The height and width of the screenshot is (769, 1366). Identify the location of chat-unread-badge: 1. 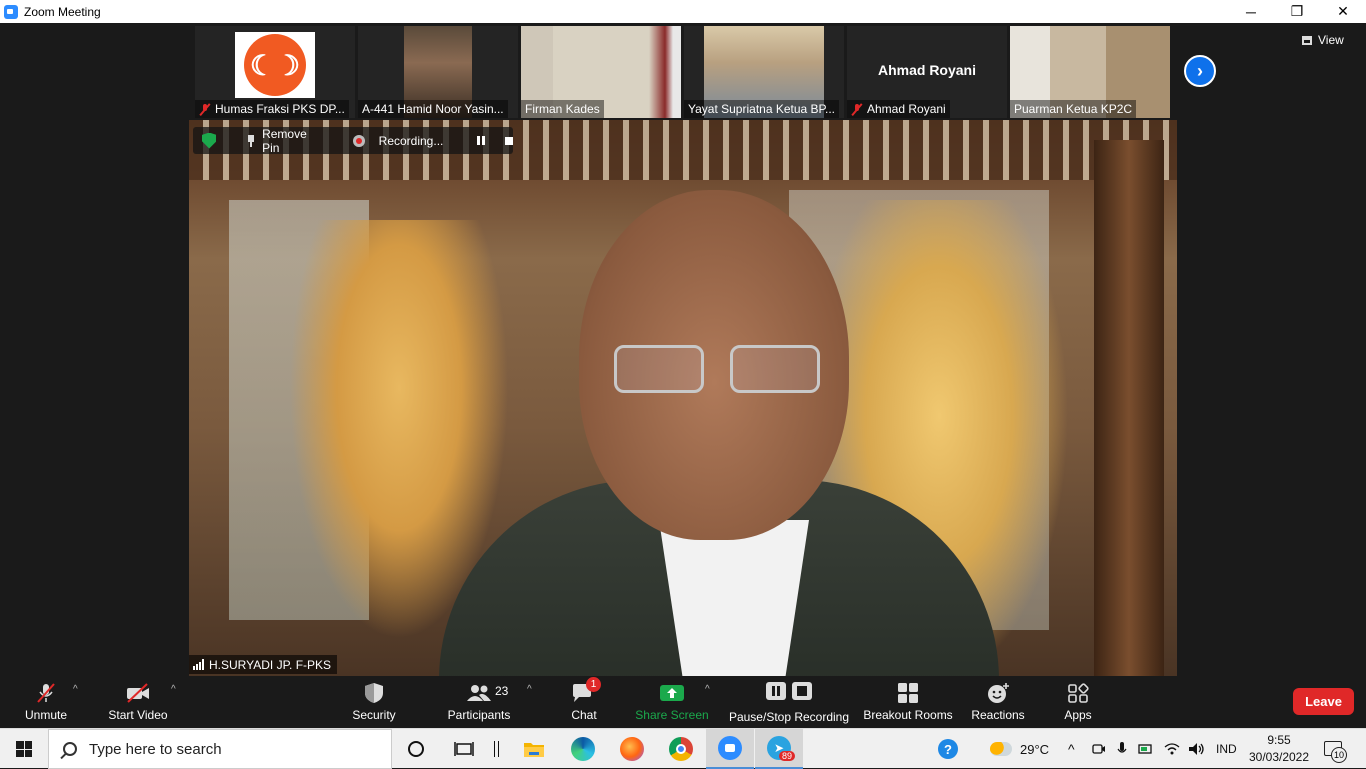
(593, 684).